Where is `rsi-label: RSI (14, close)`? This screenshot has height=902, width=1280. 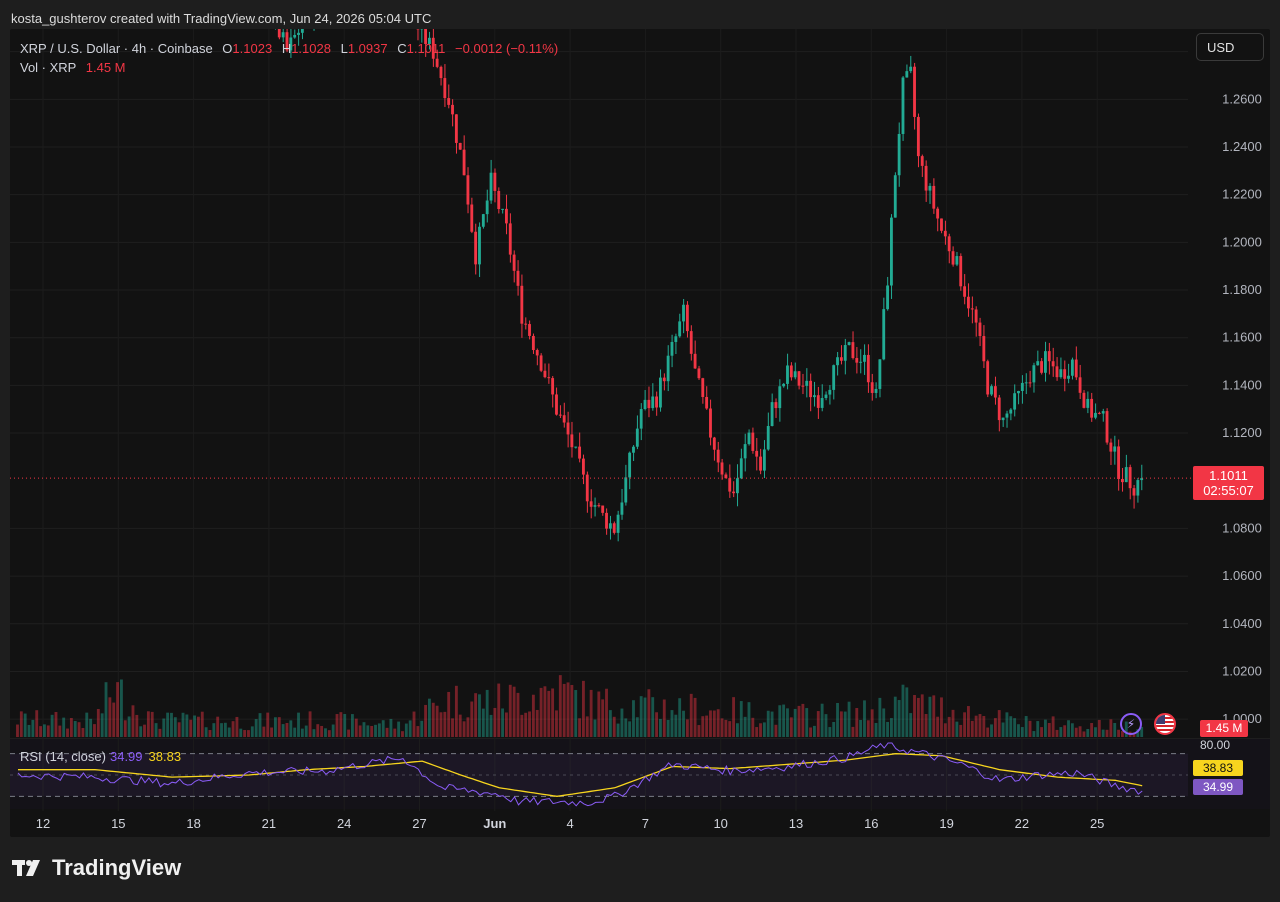 rsi-label: RSI (14, close) is located at coordinates (63, 756).